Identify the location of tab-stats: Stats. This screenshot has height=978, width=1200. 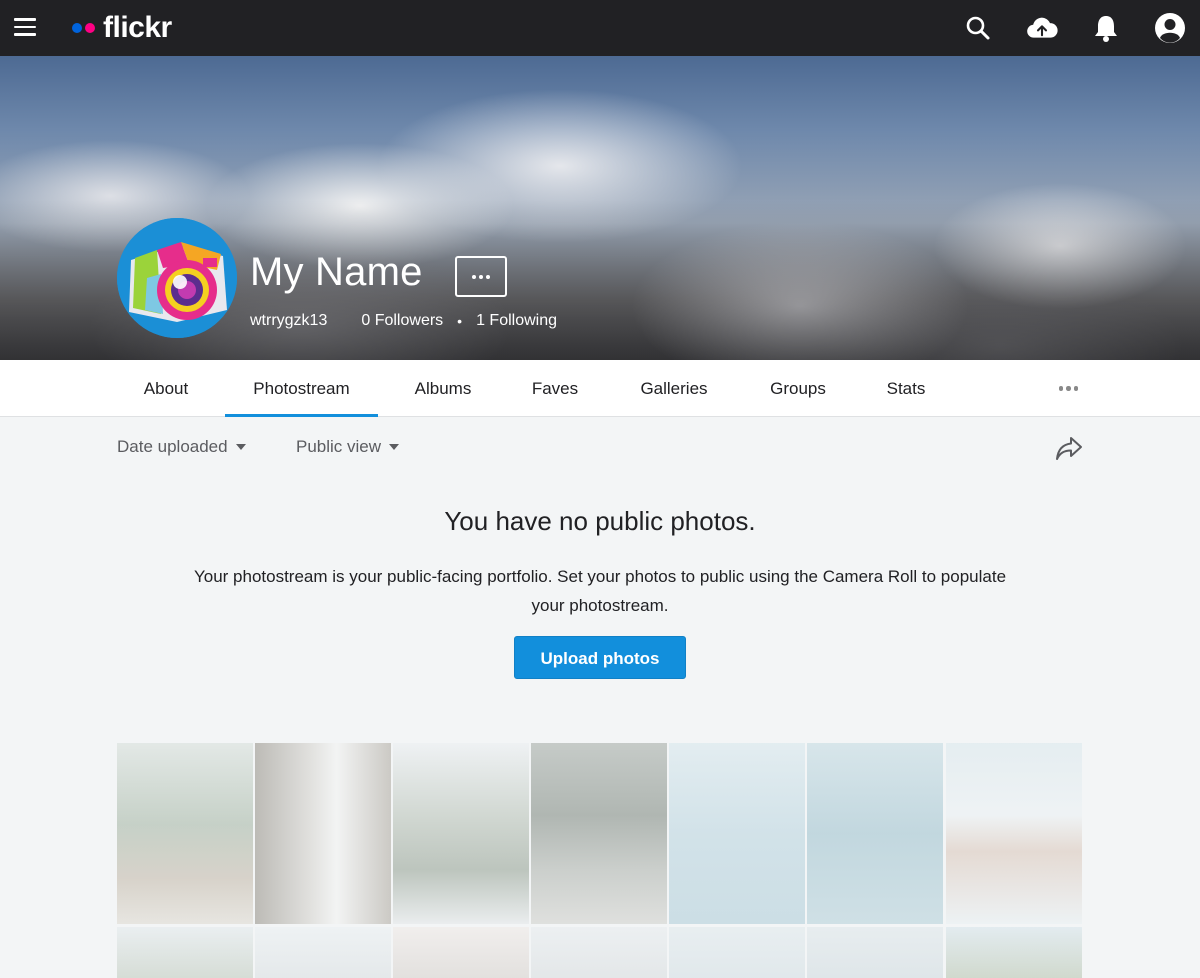
(906, 388).